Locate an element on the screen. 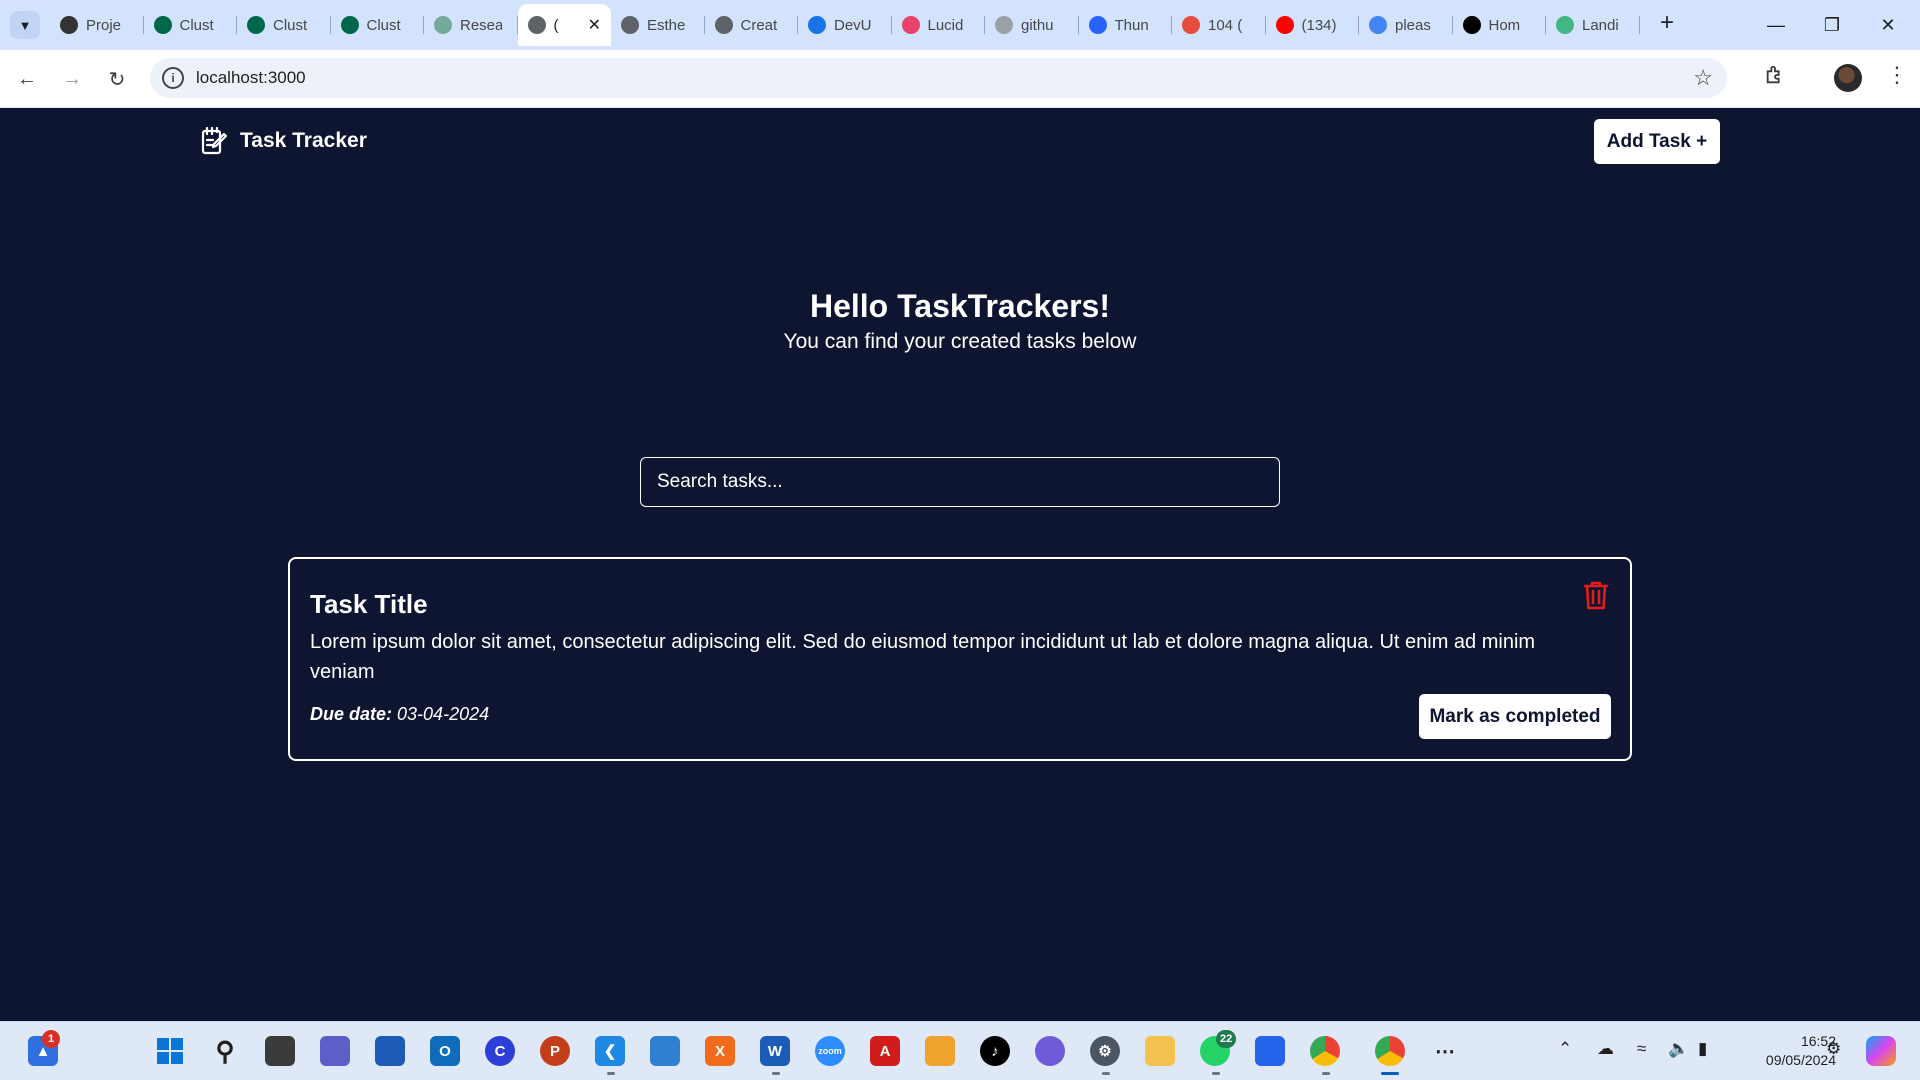 Image resolution: width=1920 pixels, height=1080 pixels. acrobat-icon: A is located at coordinates (885, 1051).